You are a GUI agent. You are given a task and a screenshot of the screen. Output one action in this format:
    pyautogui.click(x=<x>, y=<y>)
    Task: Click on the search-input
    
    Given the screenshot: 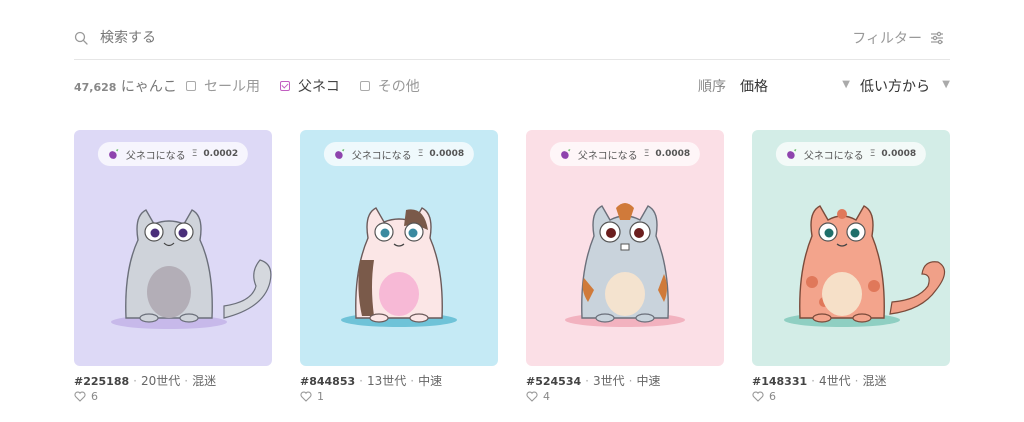 What is the action you would take?
    pyautogui.click(x=350, y=38)
    